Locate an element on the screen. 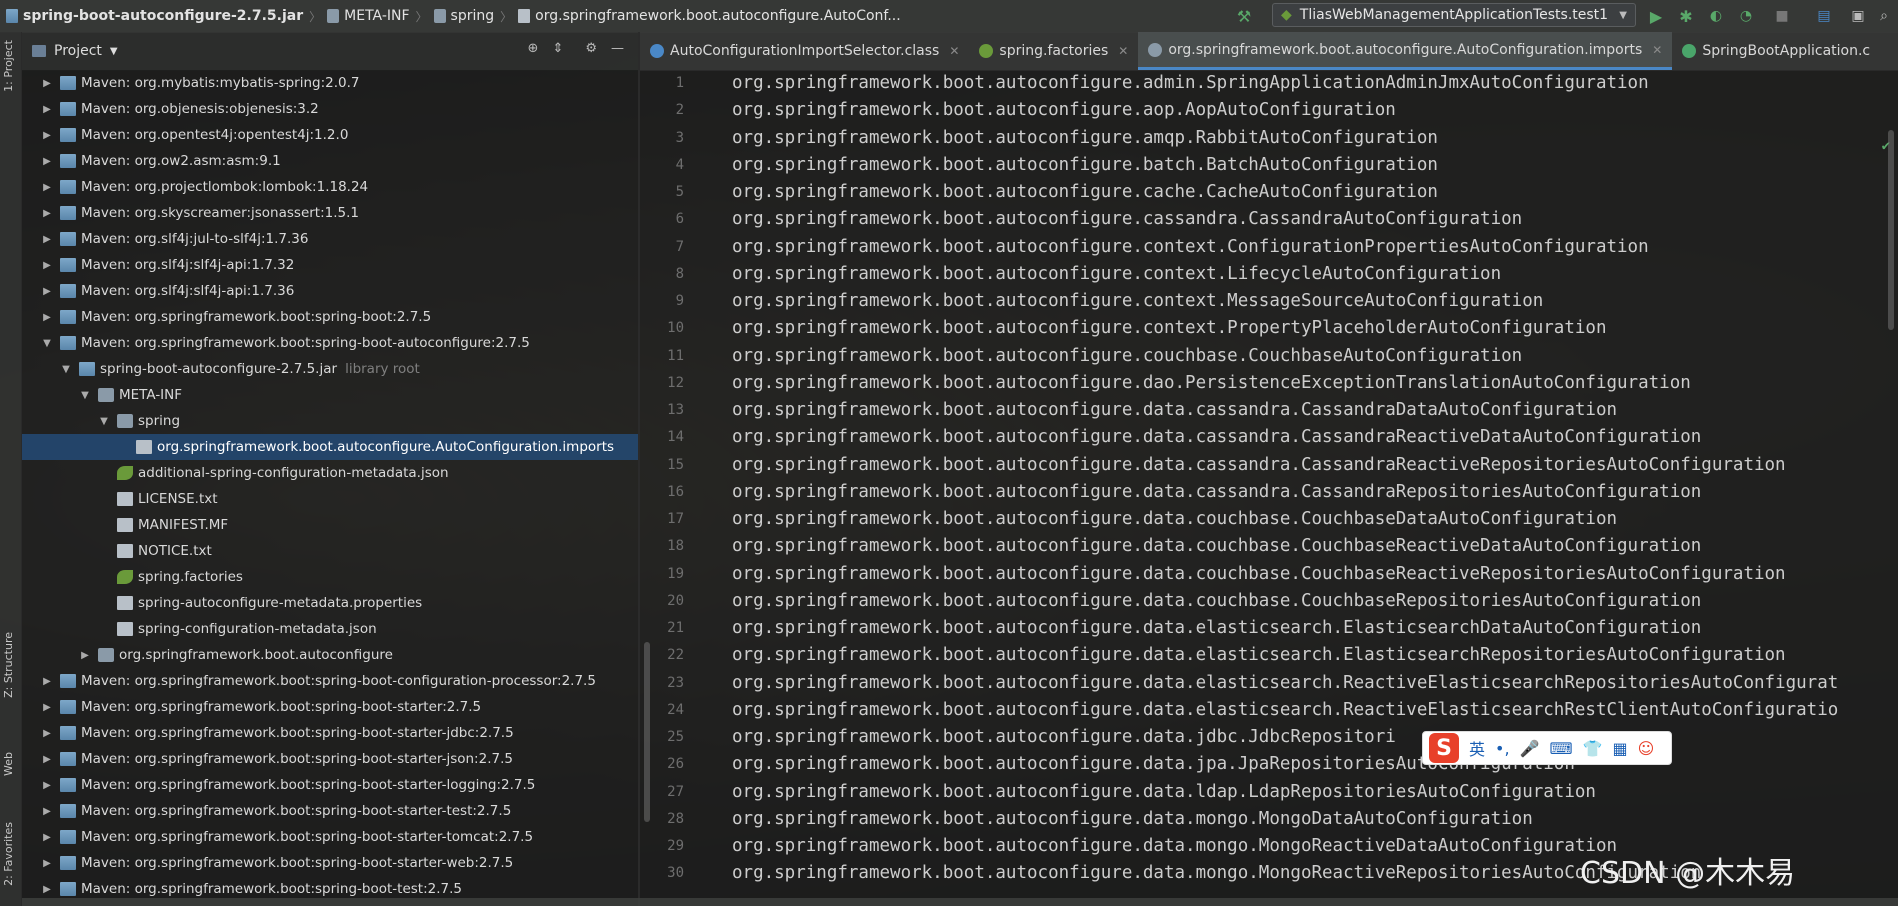  mascot-icon: ☺ is located at coordinates (1646, 748).